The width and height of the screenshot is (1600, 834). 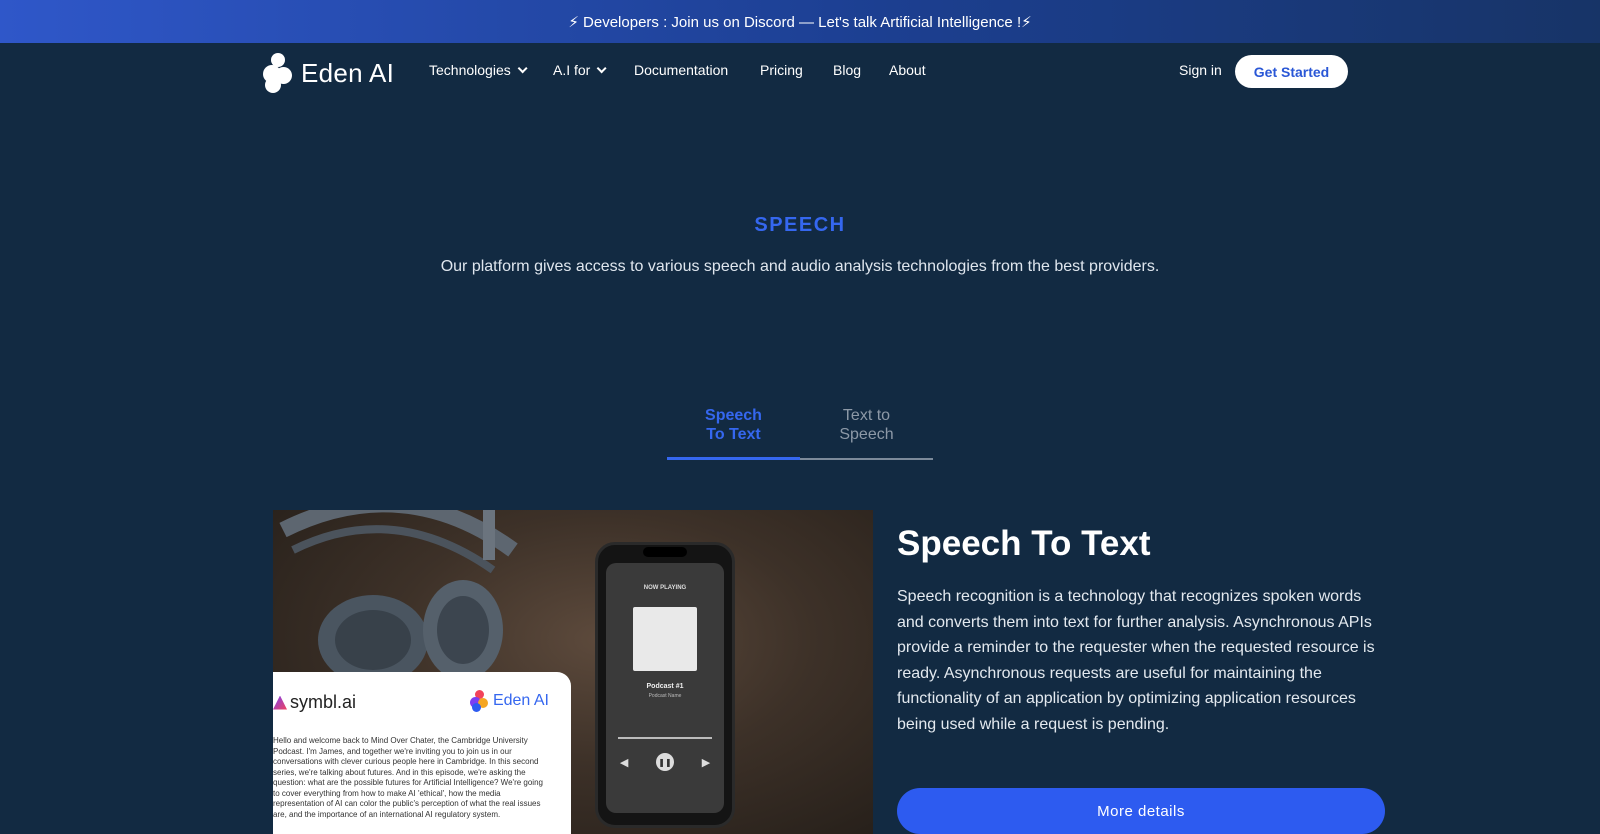 I want to click on next-icon: ▶, so click(x=706, y=762).